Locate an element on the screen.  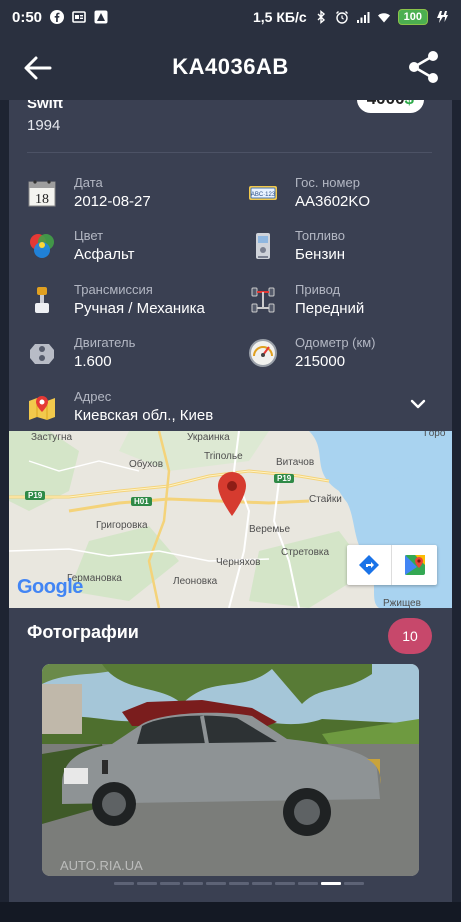
facebook-icon is located at coordinates (57, 17).